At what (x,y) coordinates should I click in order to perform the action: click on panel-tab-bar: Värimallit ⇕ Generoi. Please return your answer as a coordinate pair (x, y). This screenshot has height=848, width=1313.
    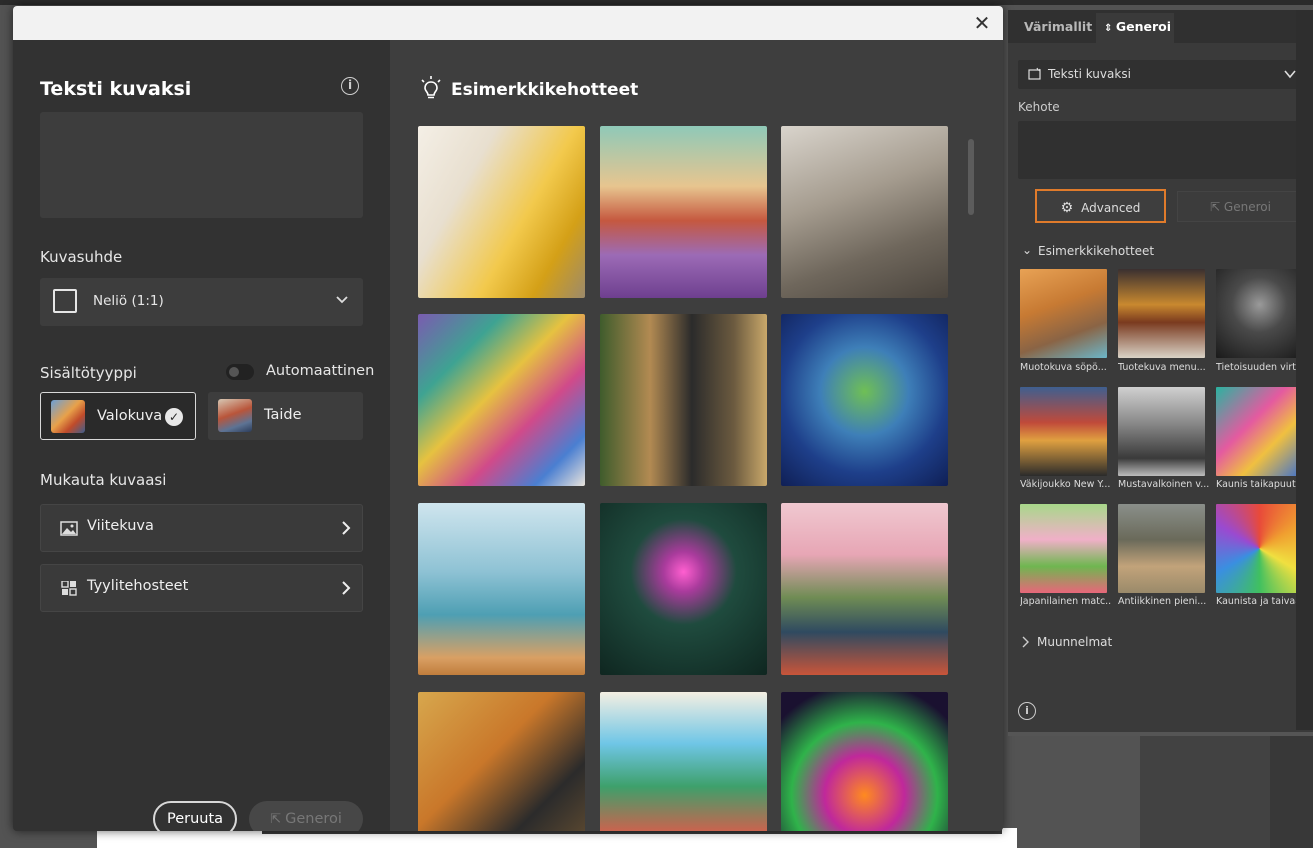
    Looking at the image, I should click on (1160, 26).